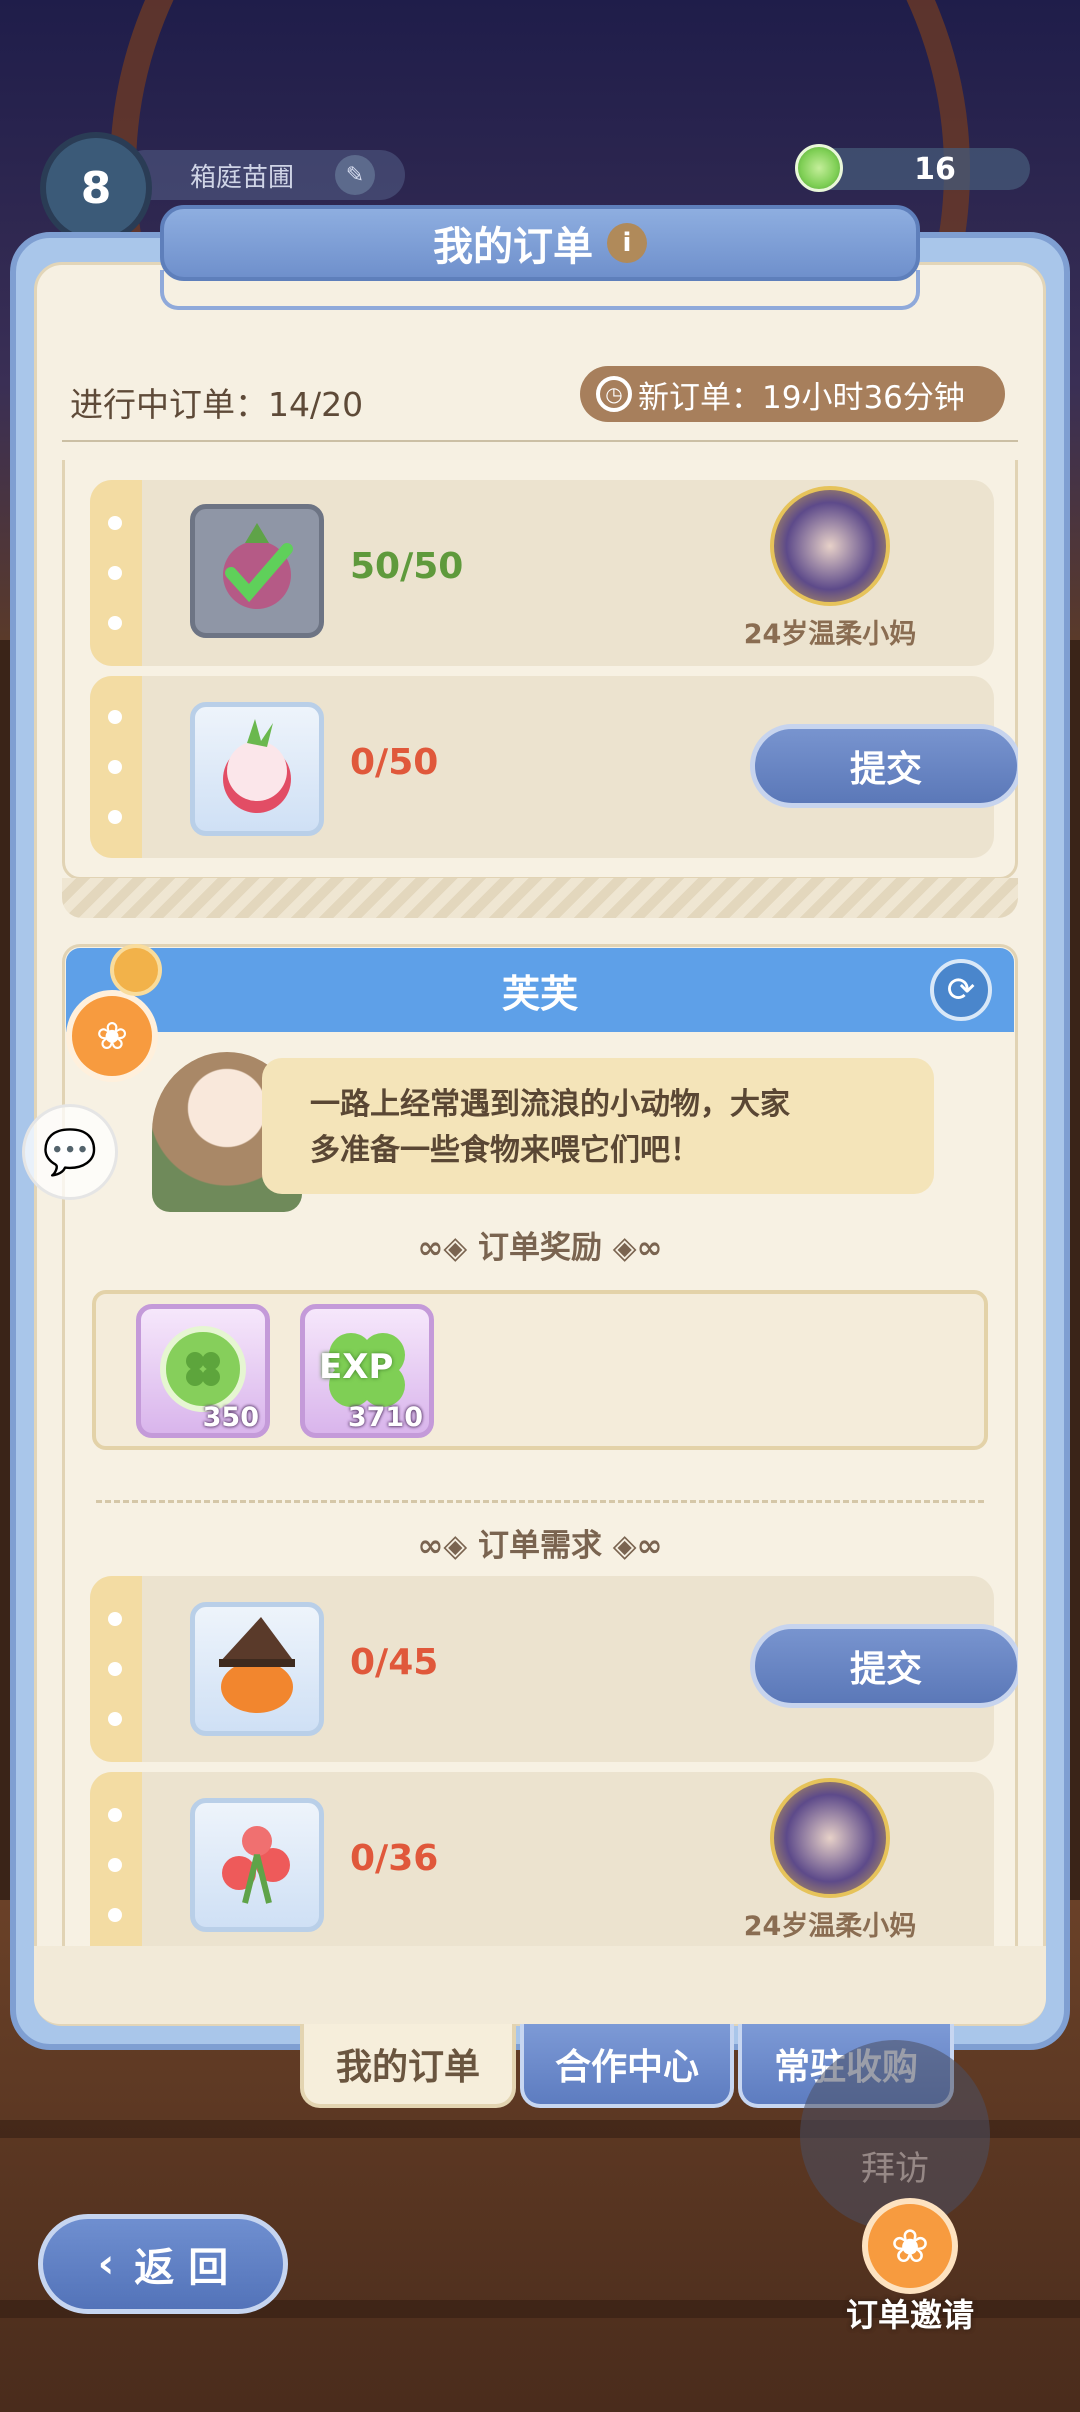 This screenshot has width=1080, height=2412. I want to click on checkmark-icon, so click(258, 566).